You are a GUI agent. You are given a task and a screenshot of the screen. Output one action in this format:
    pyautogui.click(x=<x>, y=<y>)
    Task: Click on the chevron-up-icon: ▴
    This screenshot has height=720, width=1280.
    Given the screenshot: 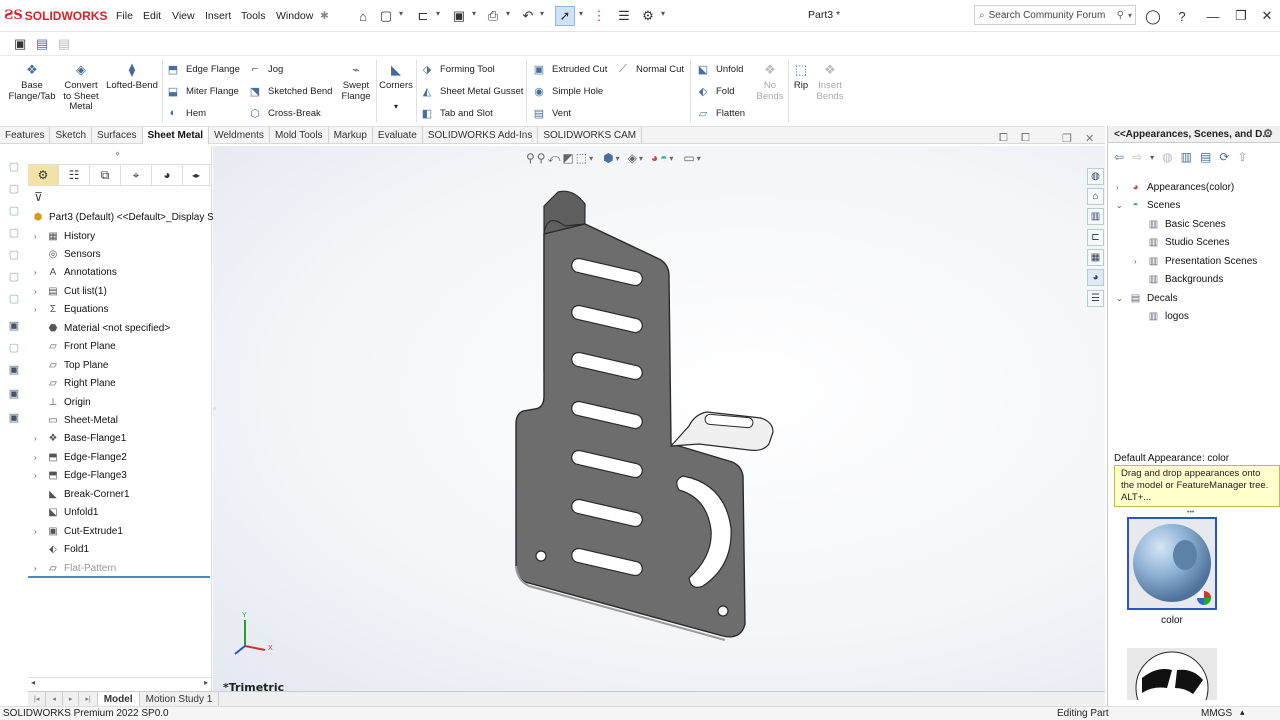 What is the action you would take?
    pyautogui.click(x=1242, y=712)
    